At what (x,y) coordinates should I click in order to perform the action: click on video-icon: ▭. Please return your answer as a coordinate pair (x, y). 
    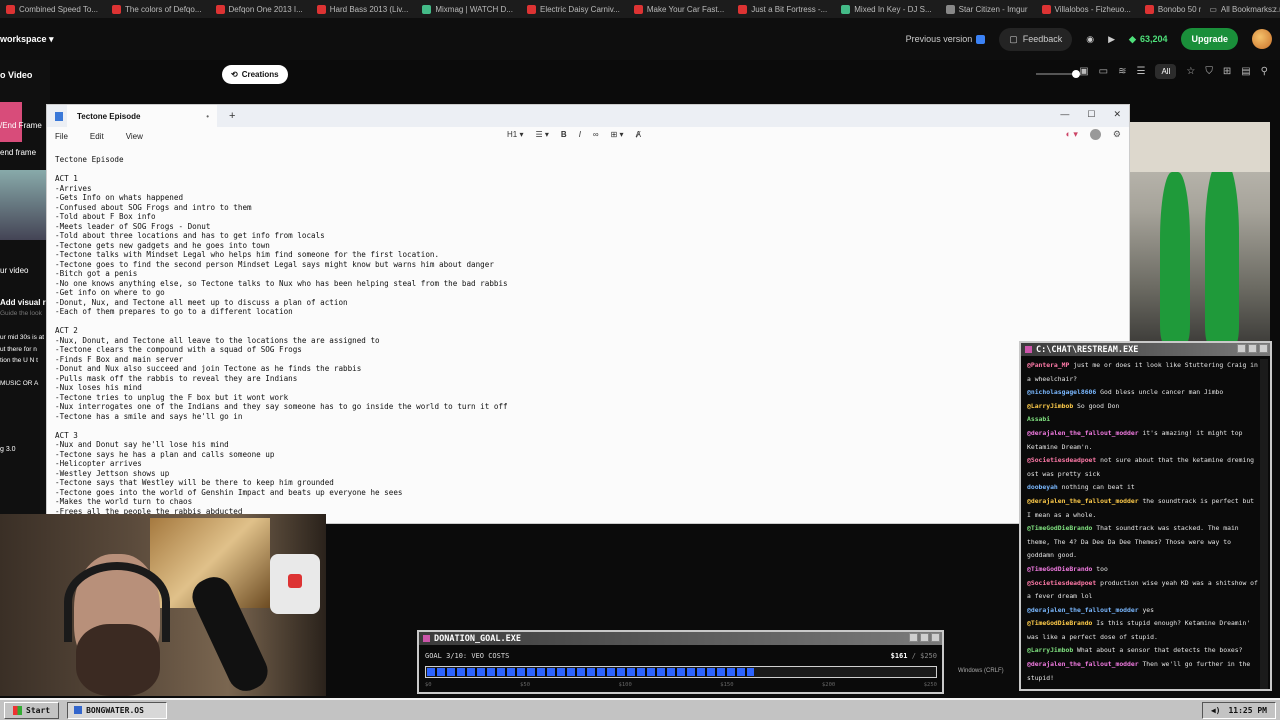
    Looking at the image, I should click on (1103, 71).